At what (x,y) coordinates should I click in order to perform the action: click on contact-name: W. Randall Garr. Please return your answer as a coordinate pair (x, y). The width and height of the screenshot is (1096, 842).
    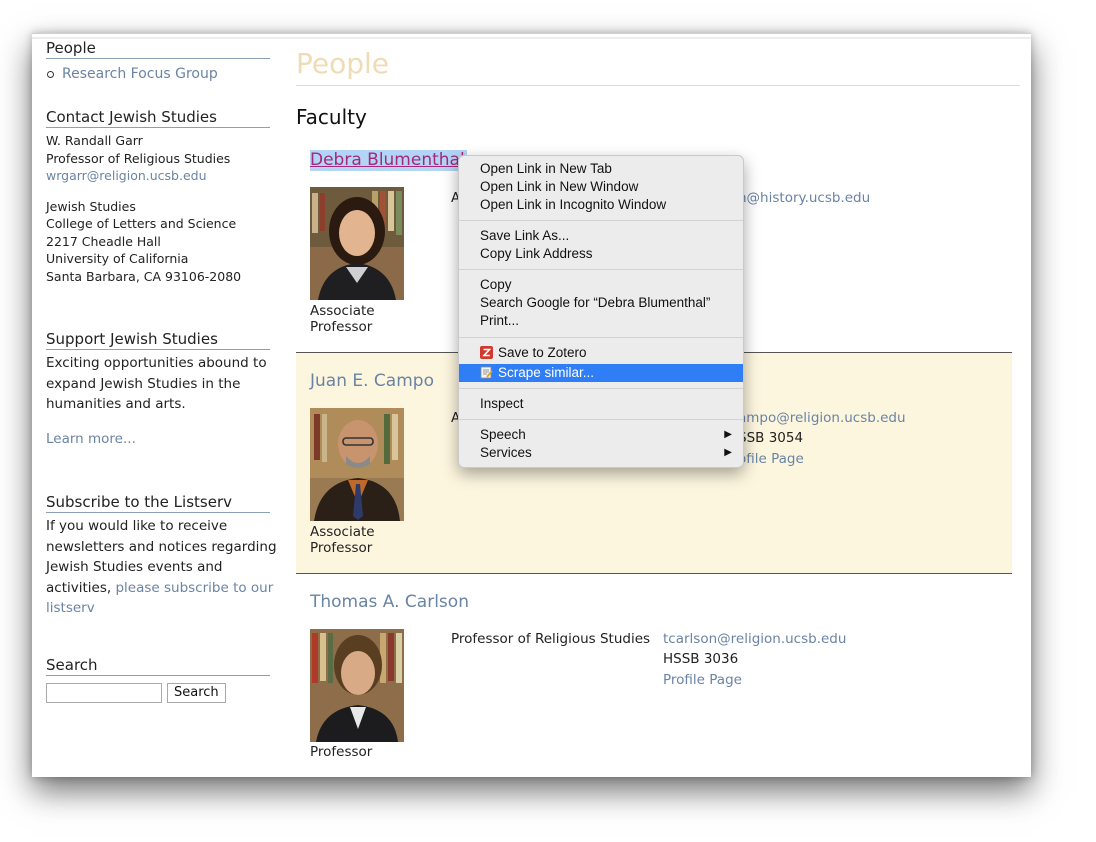
    Looking at the image, I should click on (94, 140).